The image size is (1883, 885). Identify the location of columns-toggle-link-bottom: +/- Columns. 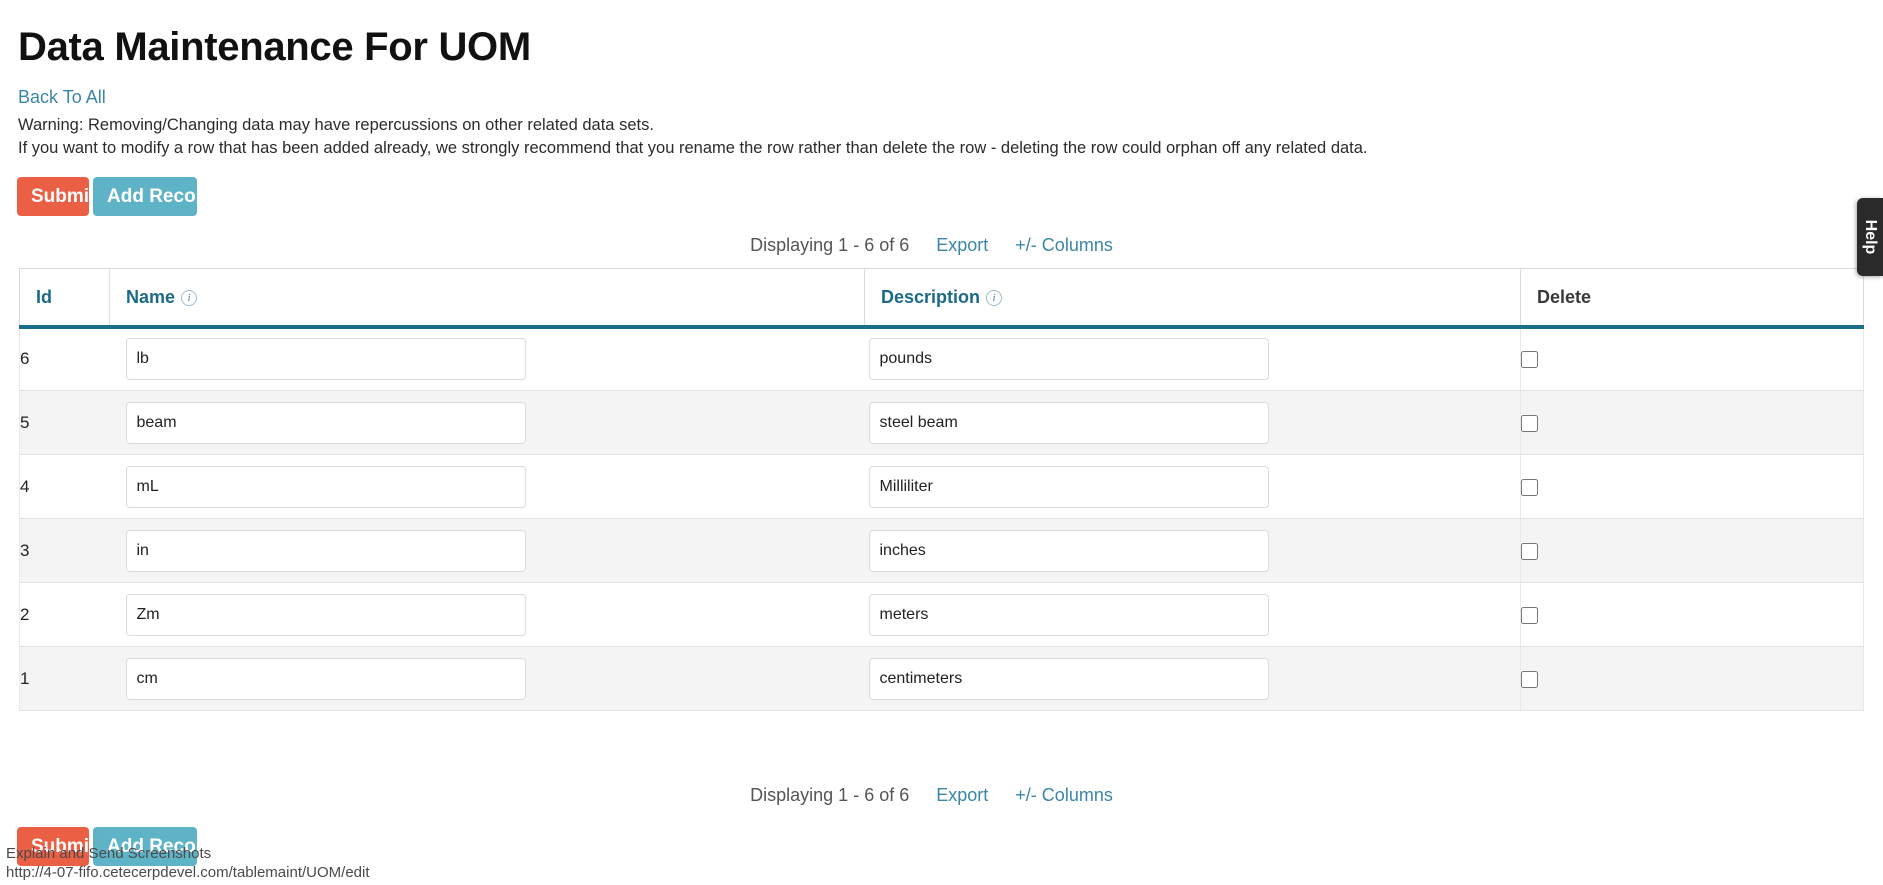
(1064, 795).